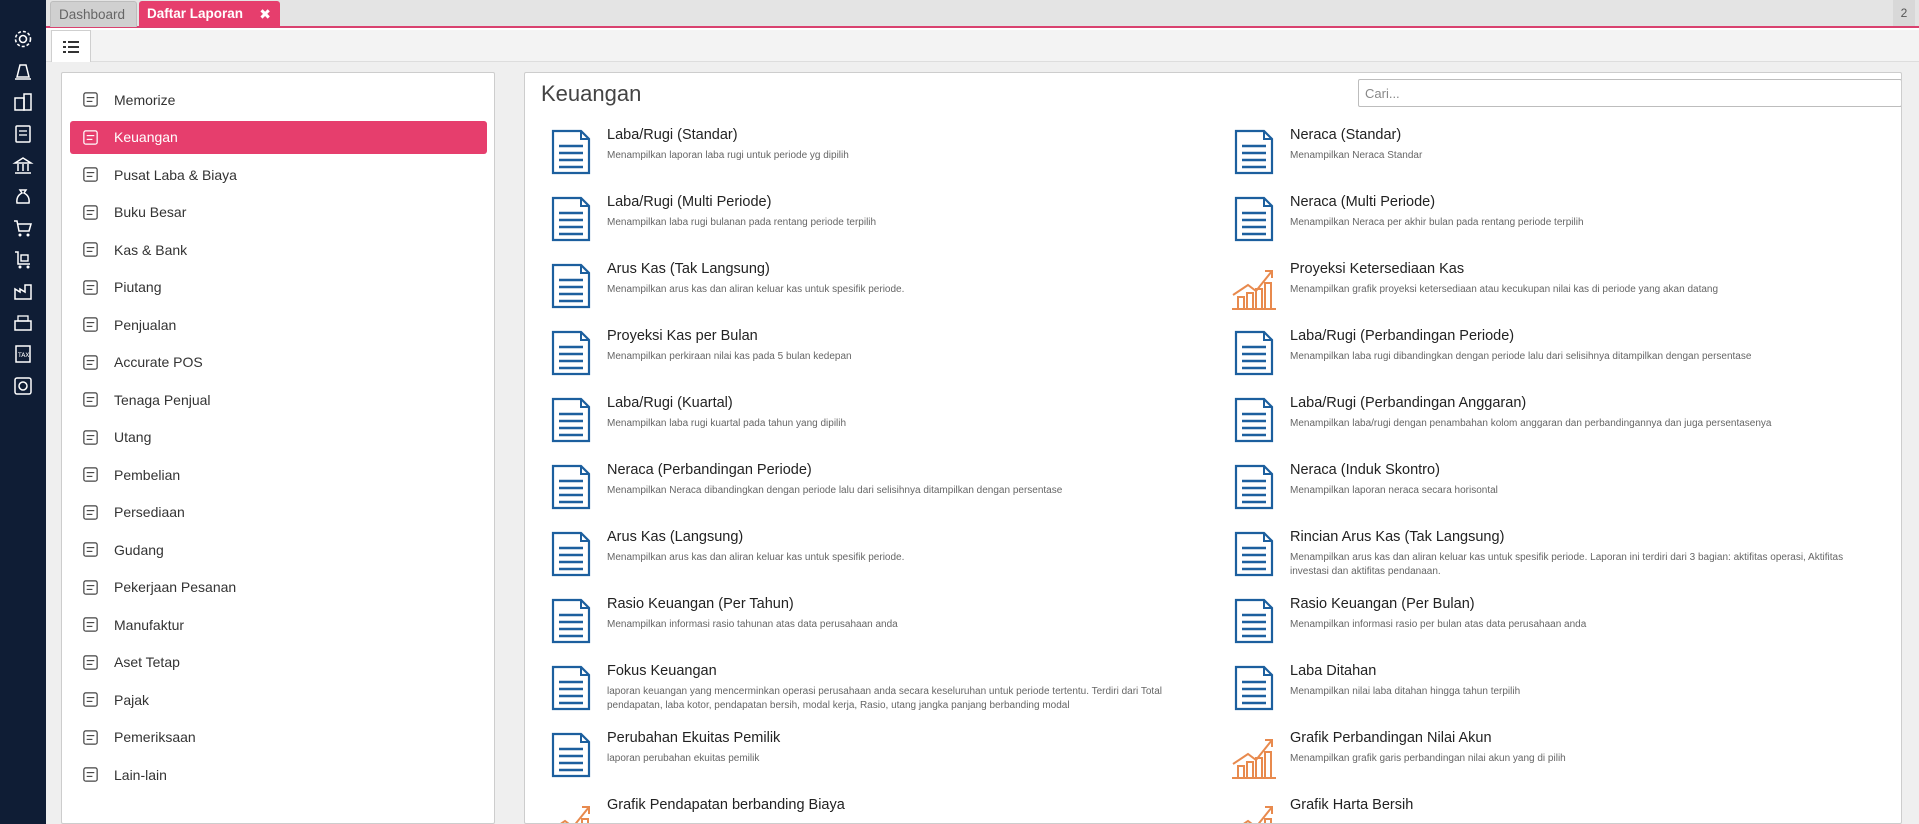 This screenshot has height=824, width=1919. I want to click on list-icon, so click(71, 46).